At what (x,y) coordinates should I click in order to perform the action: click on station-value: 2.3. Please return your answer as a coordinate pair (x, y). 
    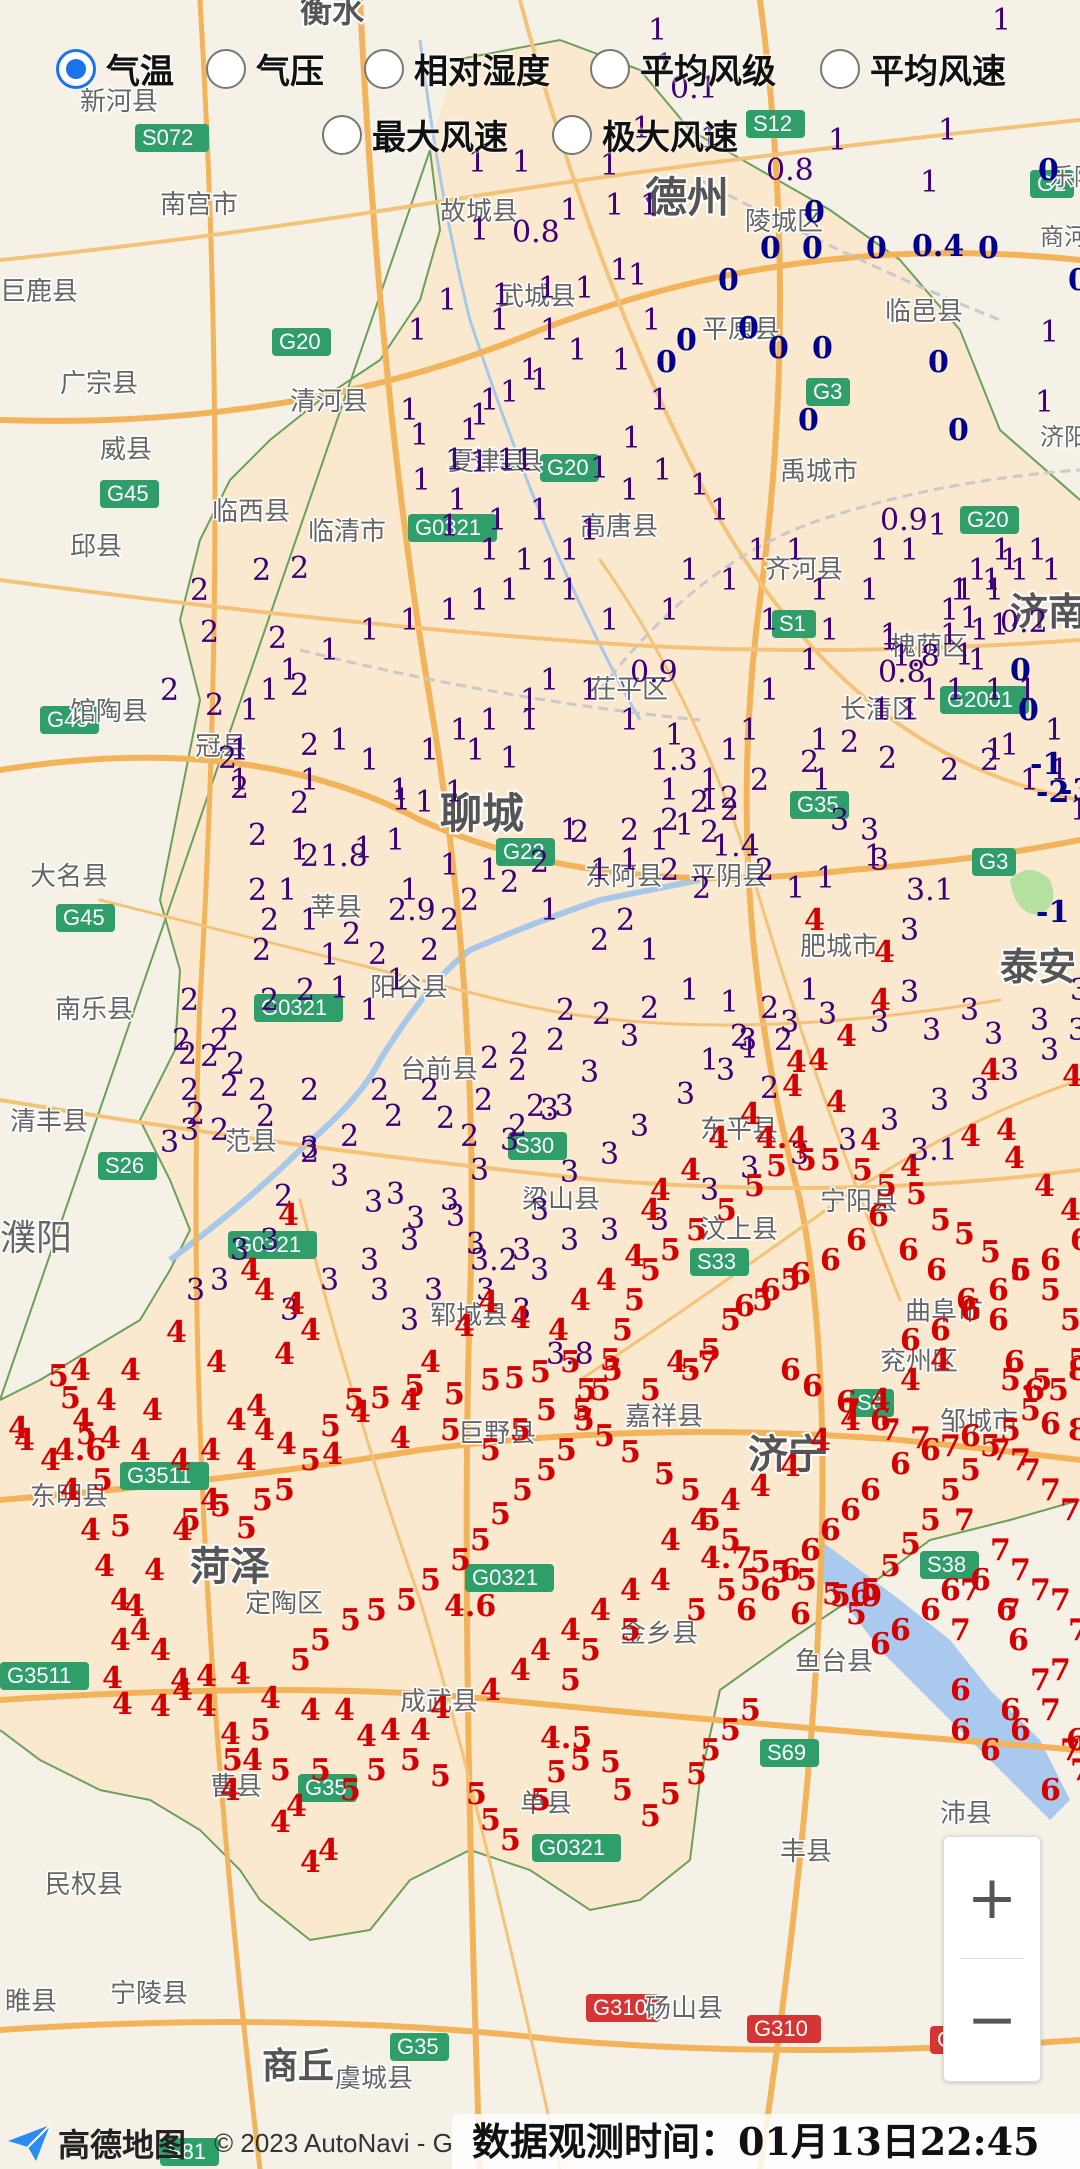
    Looking at the image, I should click on (550, 1106).